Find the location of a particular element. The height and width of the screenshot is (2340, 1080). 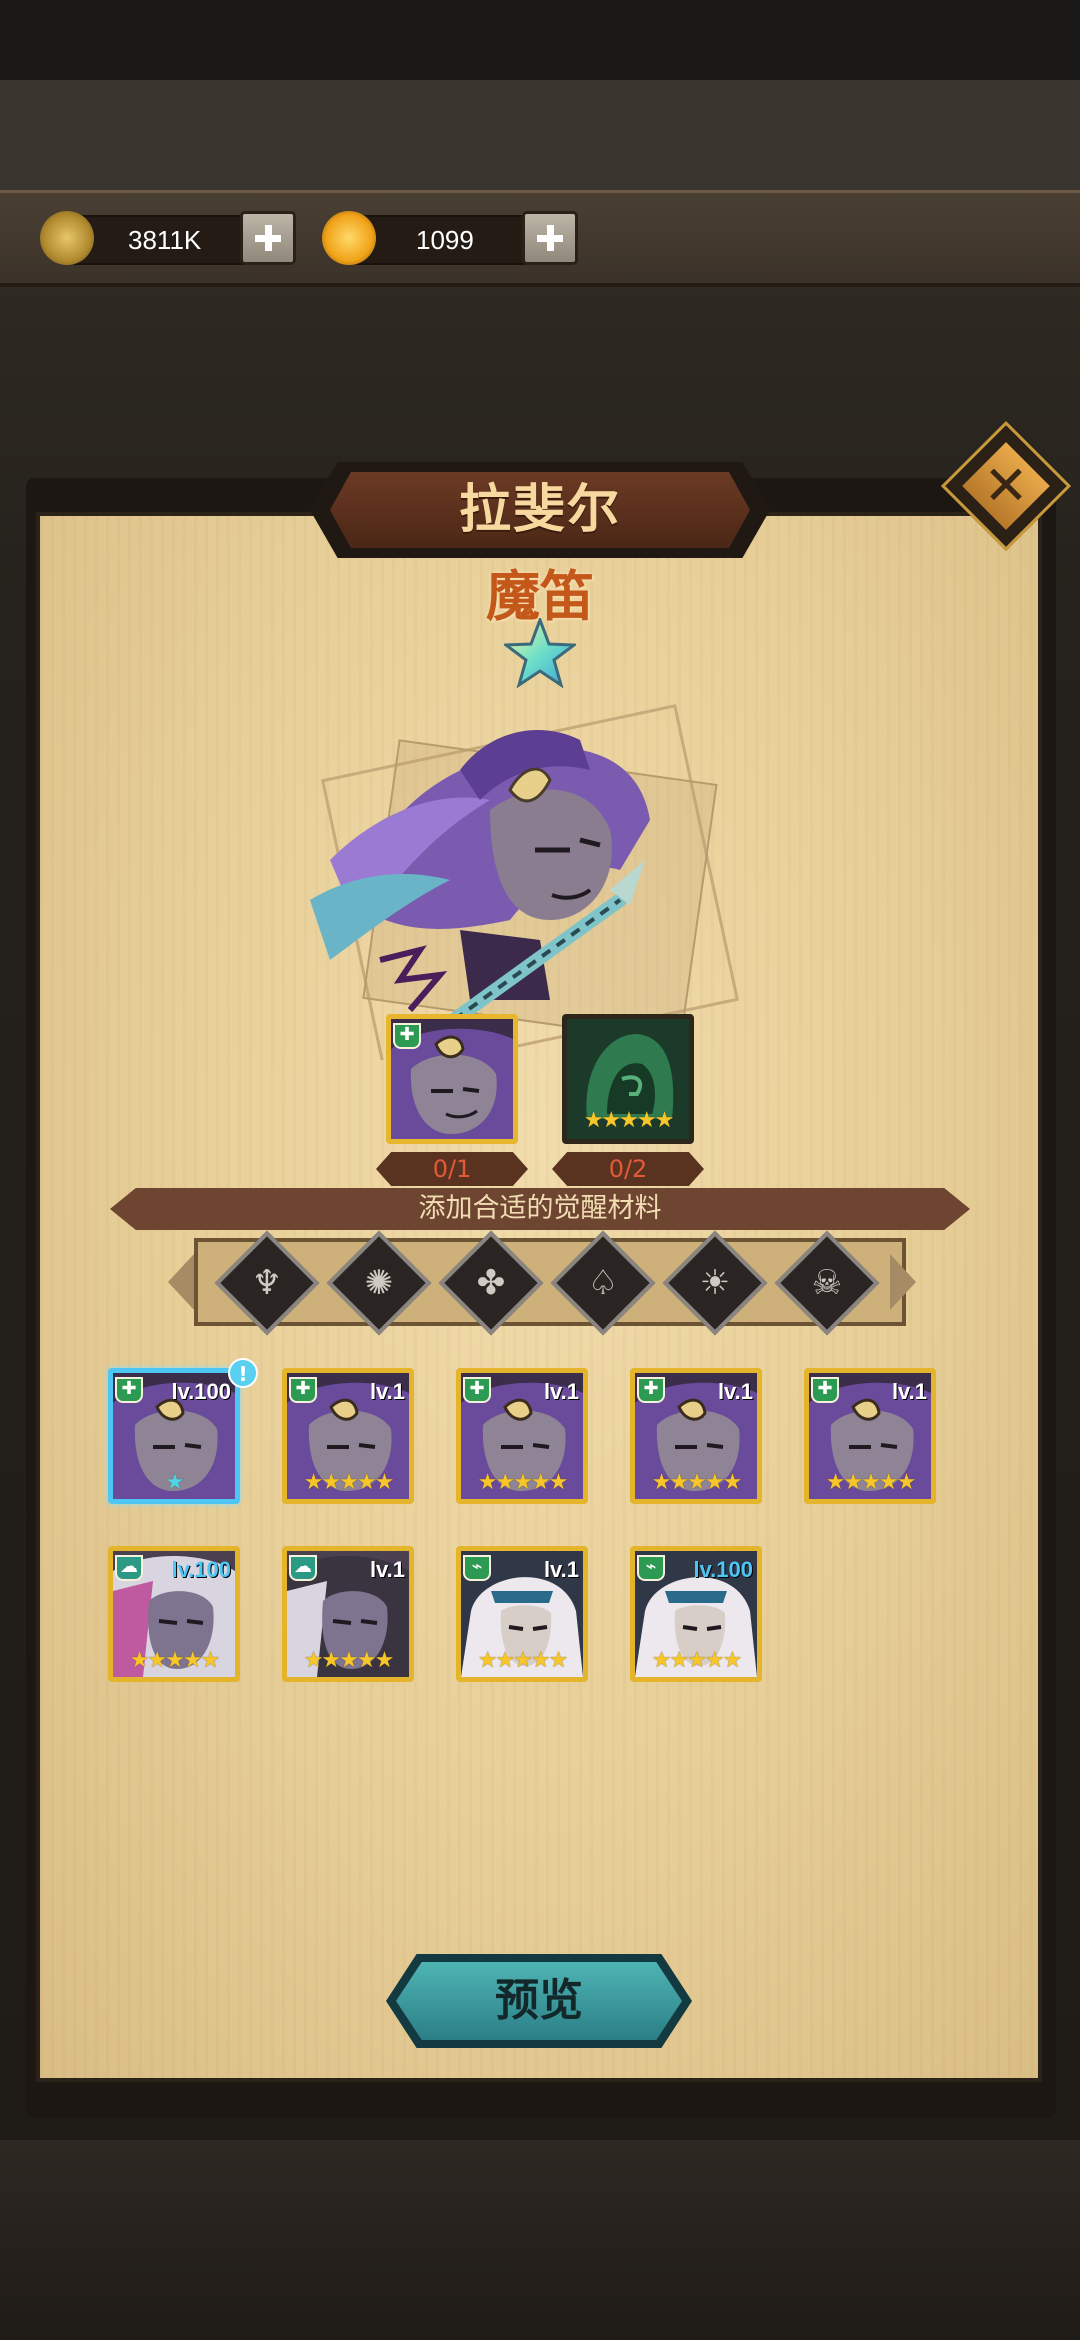

material-slot-generic: ★★★★★ is located at coordinates (628, 1079).